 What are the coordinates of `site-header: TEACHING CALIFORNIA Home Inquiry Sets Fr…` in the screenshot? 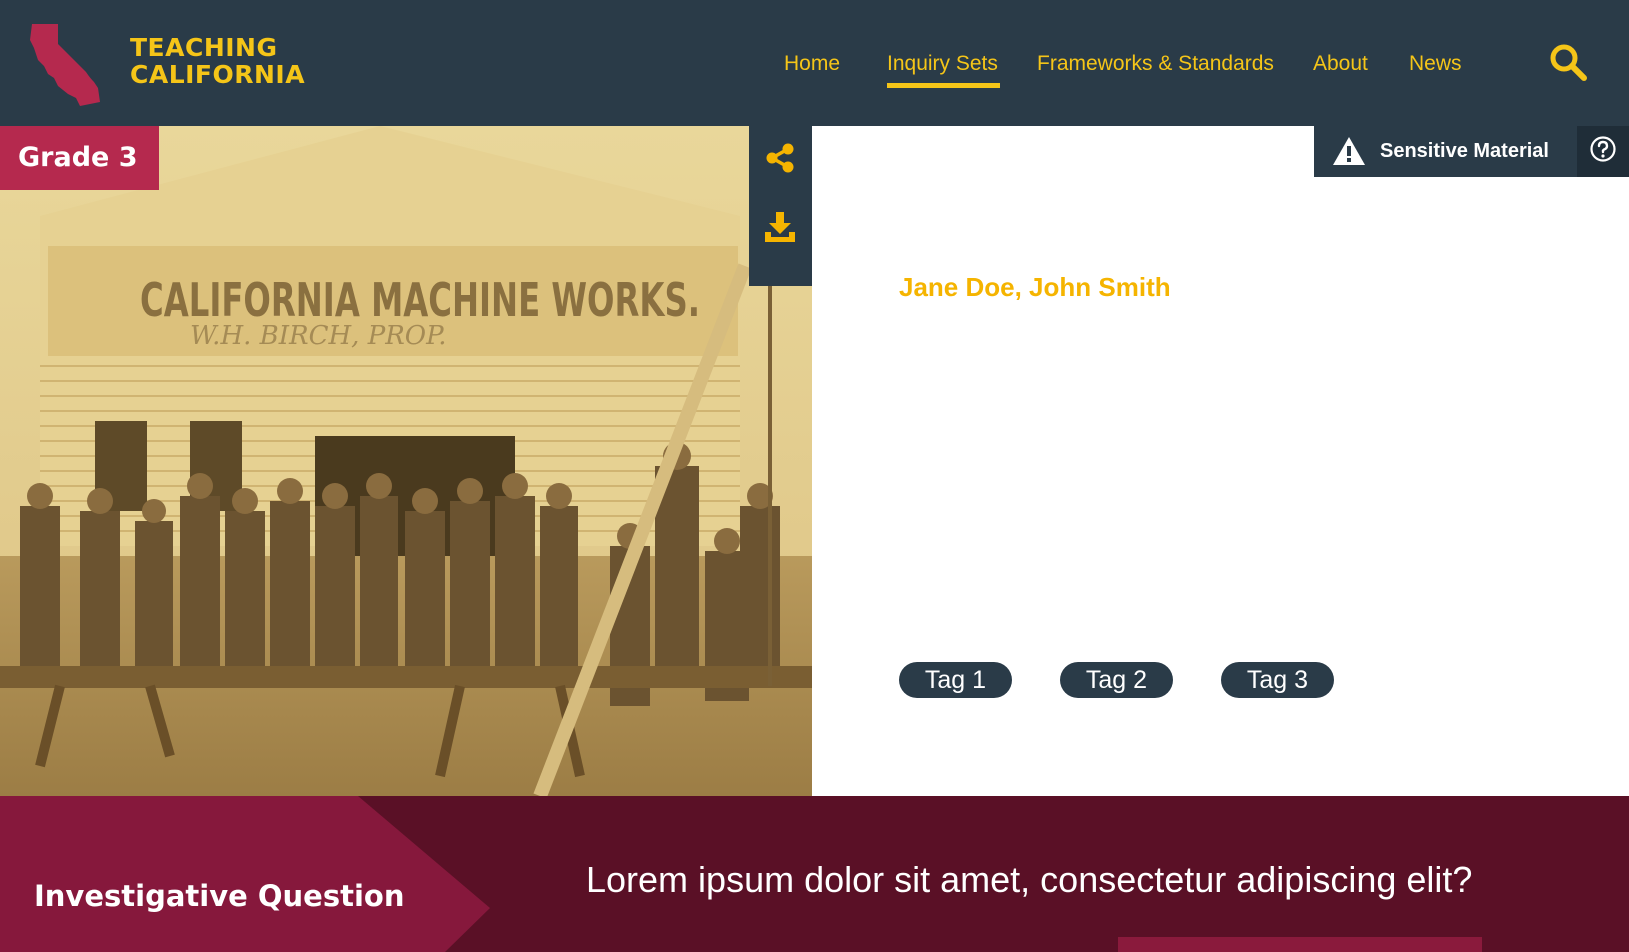 It's located at (814, 63).